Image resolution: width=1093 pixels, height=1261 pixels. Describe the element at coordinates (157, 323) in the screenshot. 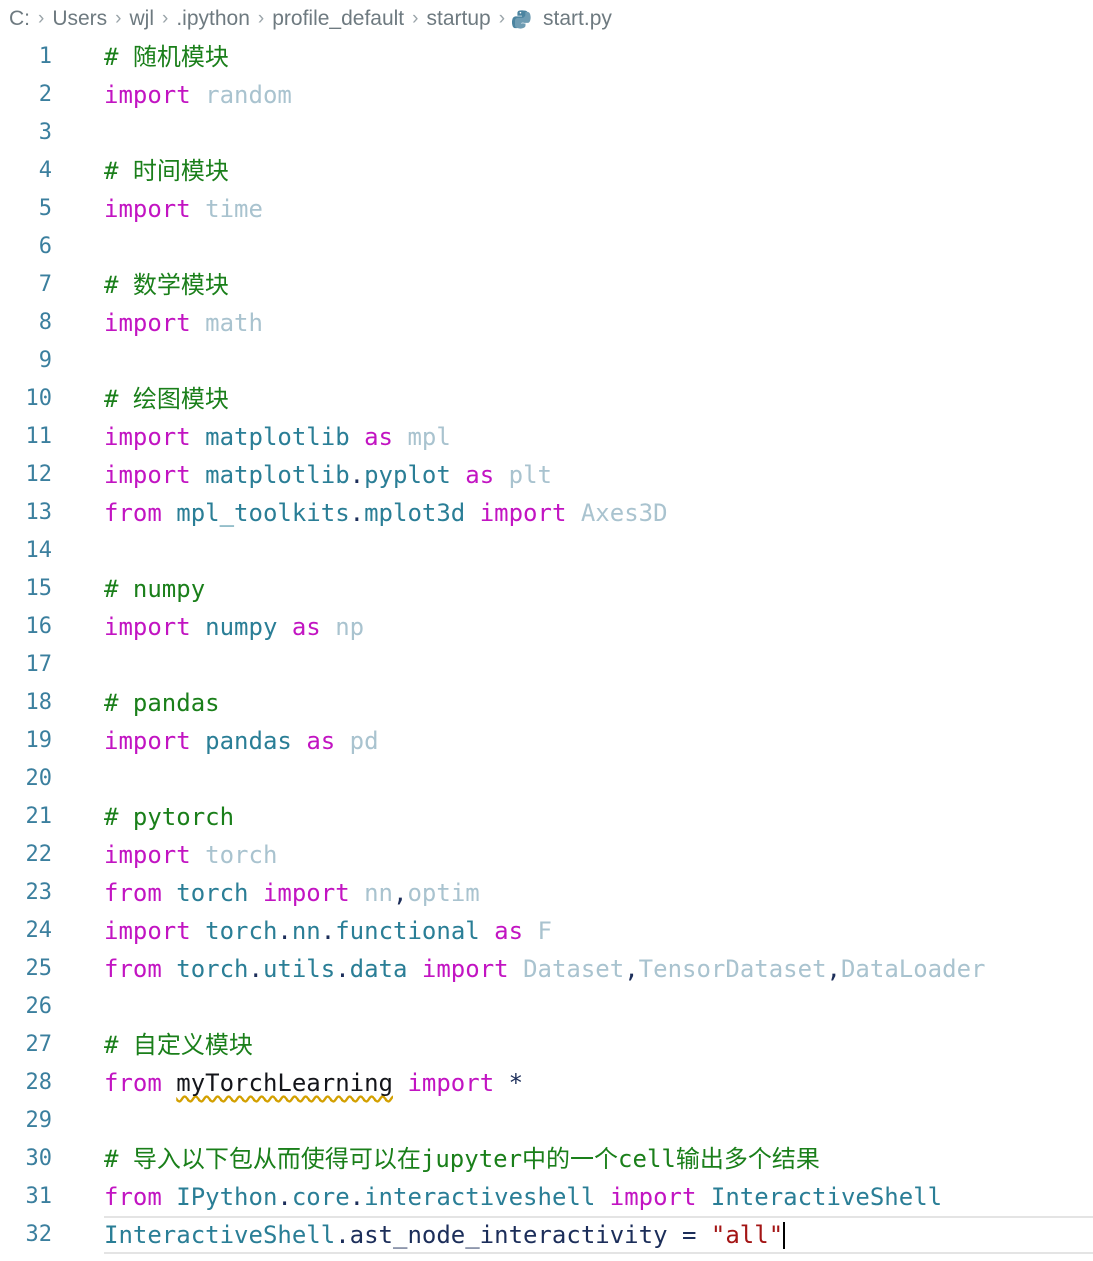

I see `code-text: import math` at that location.